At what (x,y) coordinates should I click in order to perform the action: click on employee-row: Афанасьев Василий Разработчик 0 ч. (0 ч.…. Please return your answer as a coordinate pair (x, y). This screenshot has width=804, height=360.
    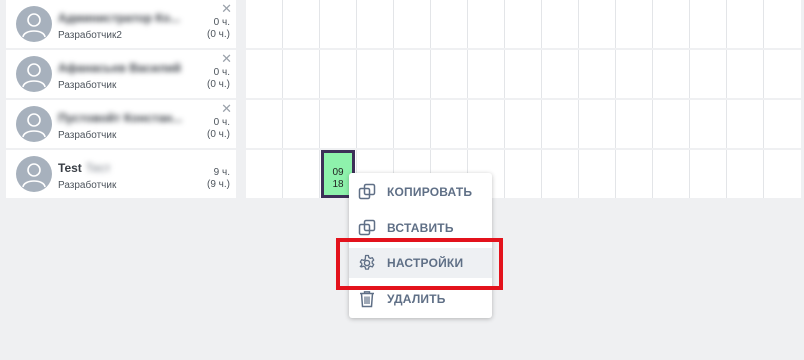
    Looking at the image, I should click on (121, 74).